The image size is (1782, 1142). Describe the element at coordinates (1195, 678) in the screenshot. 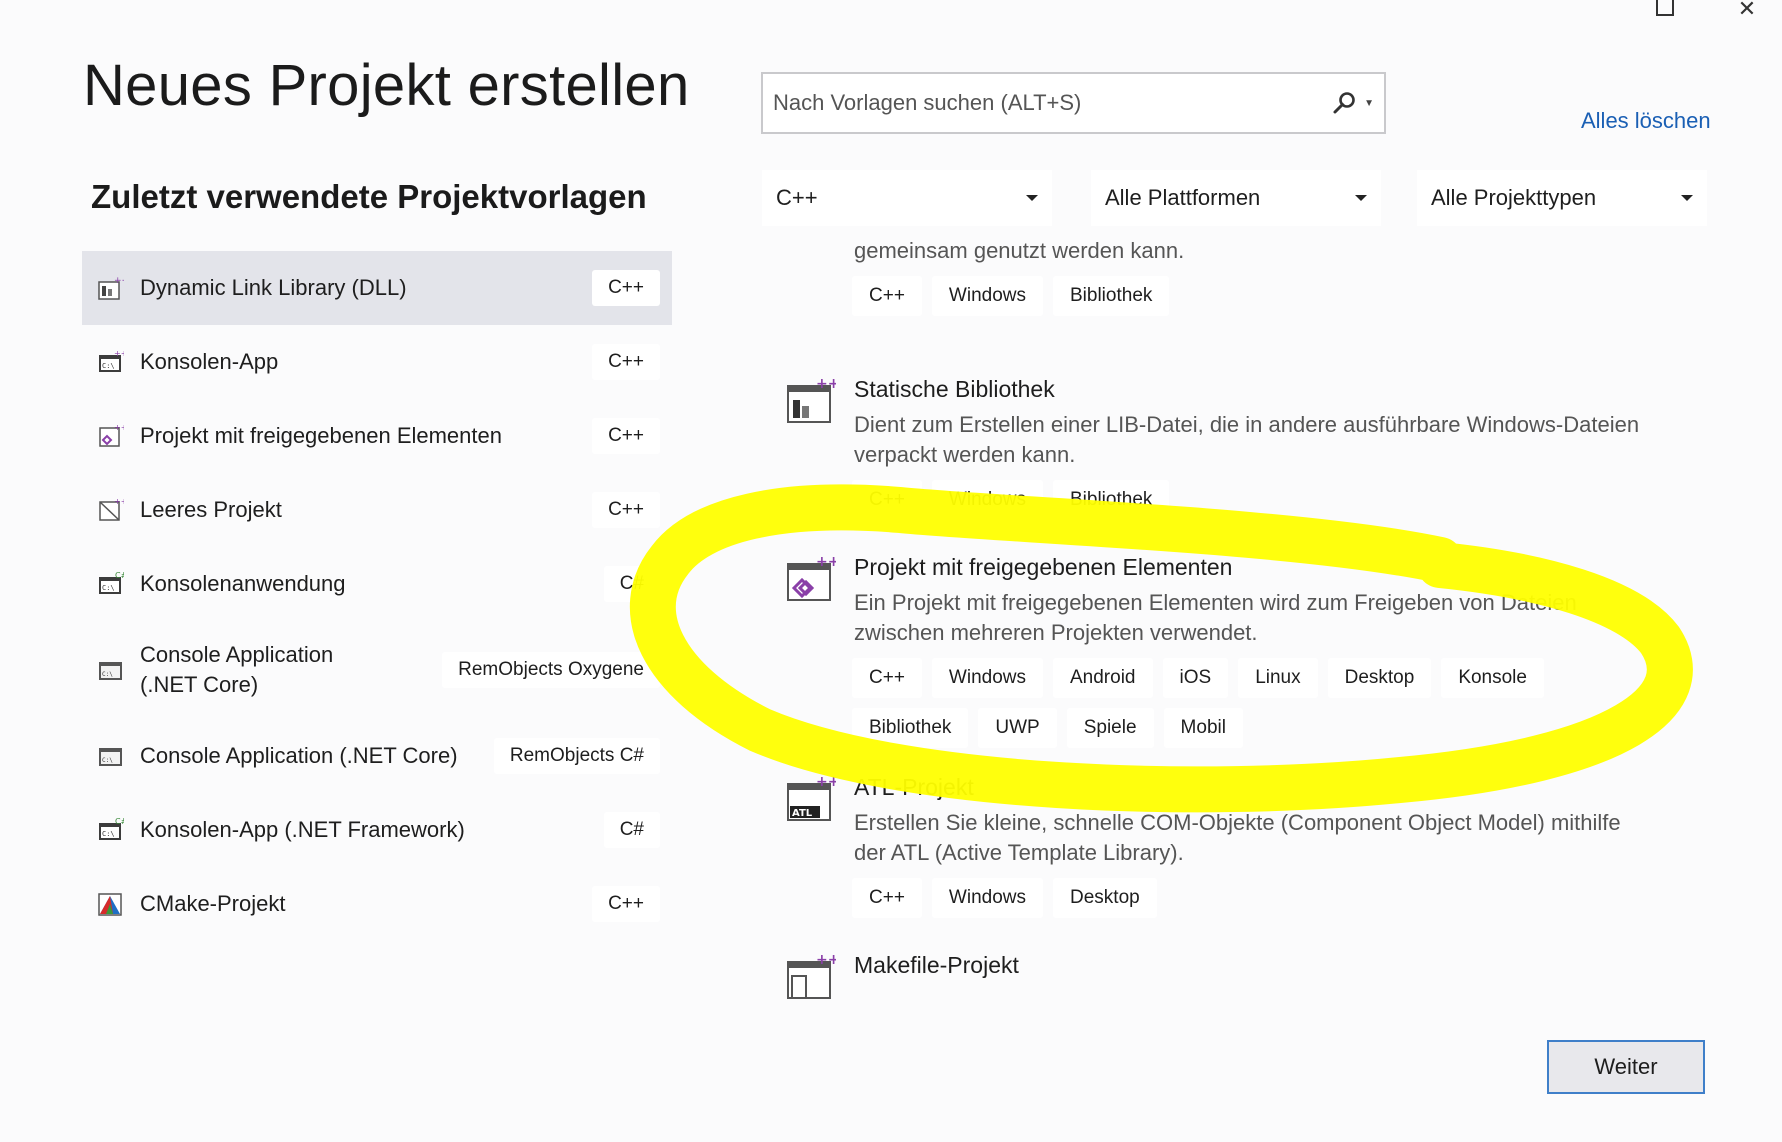

I see `tag: iOS` at that location.